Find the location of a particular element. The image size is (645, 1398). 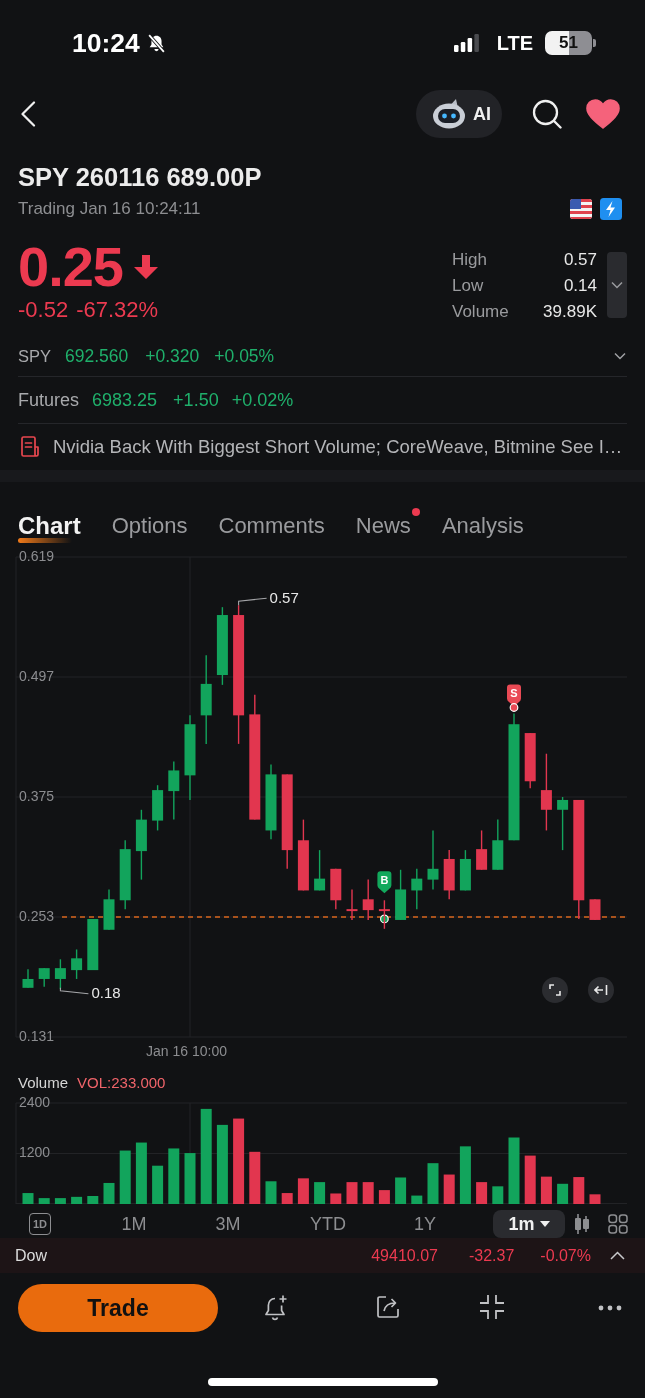

interval-dropdown: 1m is located at coordinates (529, 1224).